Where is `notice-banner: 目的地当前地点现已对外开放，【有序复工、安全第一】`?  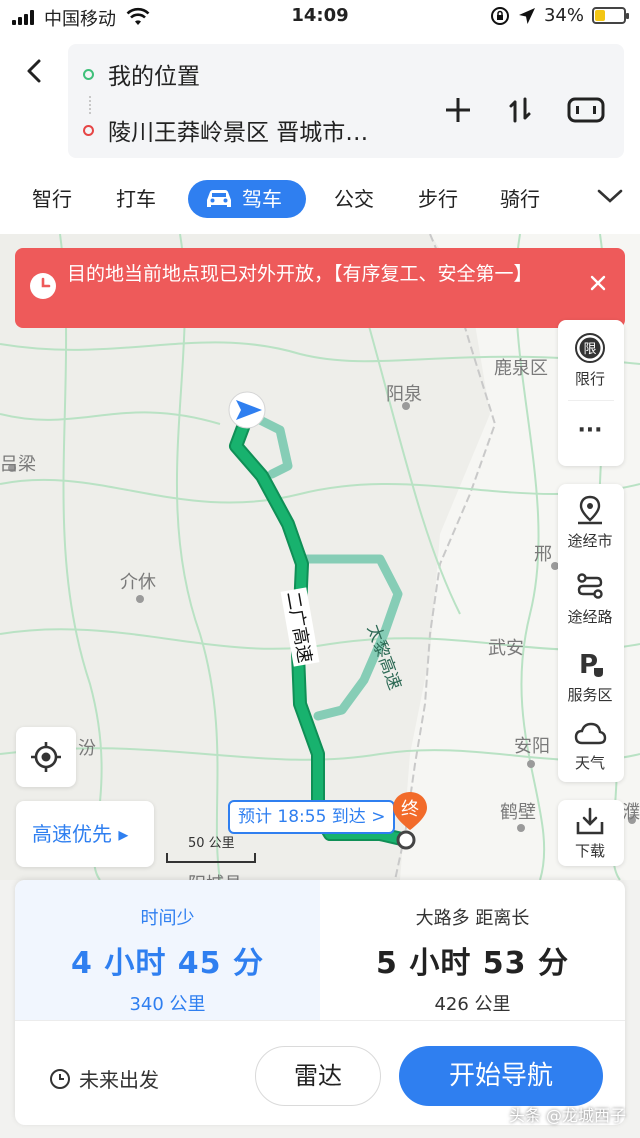 notice-banner: 目的地当前地点现已对外开放，【有序复工、安全第一】 is located at coordinates (320, 288).